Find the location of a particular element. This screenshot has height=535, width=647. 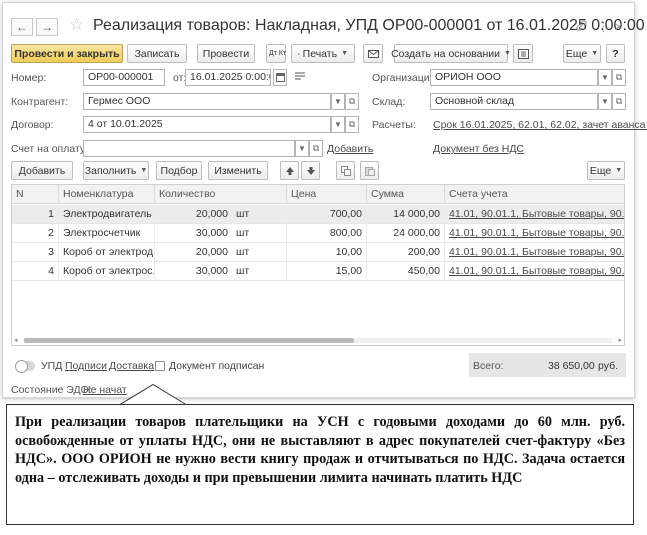

total-value: 38 650,00 is located at coordinates (571, 366).